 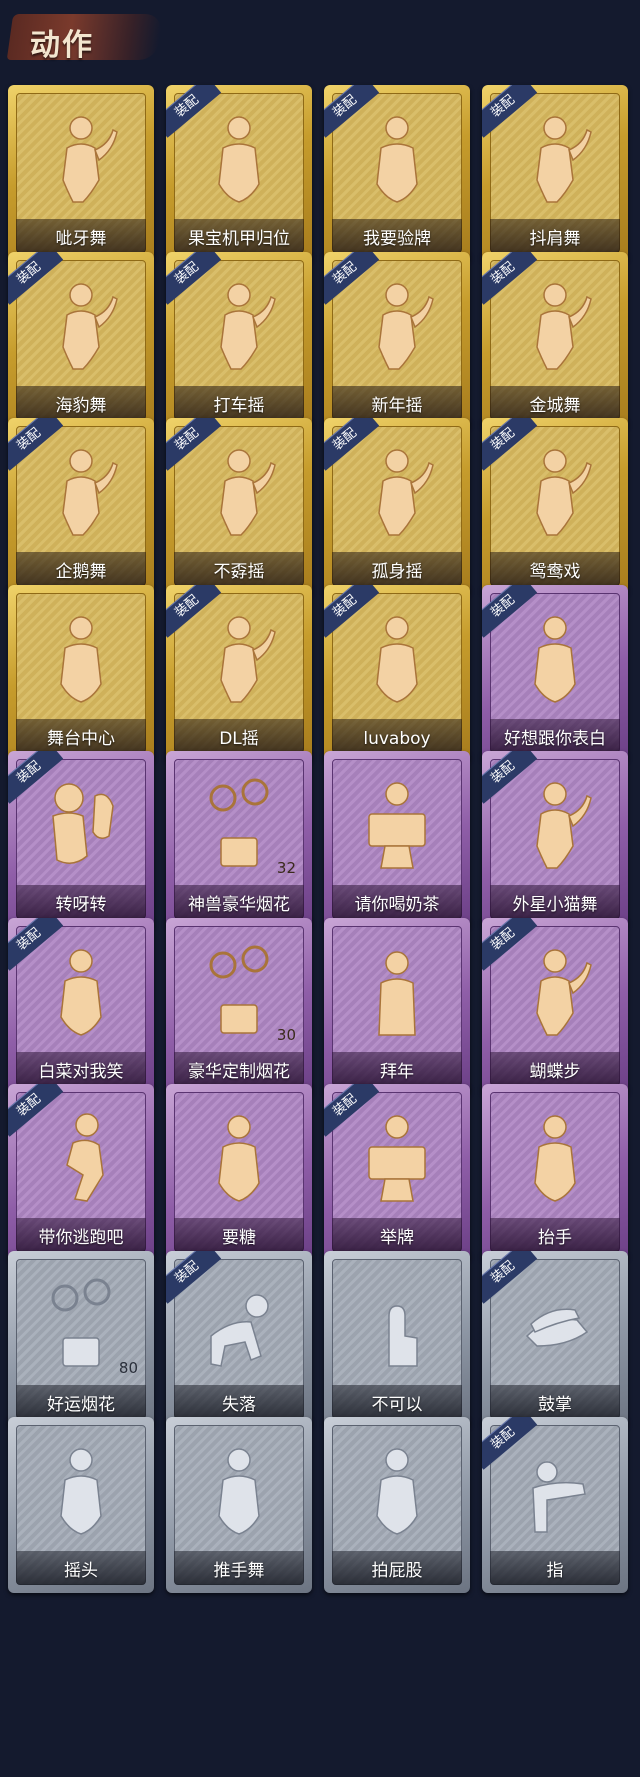 What do you see at coordinates (397, 1157) in the screenshot?
I see `sign-figure-icon` at bounding box center [397, 1157].